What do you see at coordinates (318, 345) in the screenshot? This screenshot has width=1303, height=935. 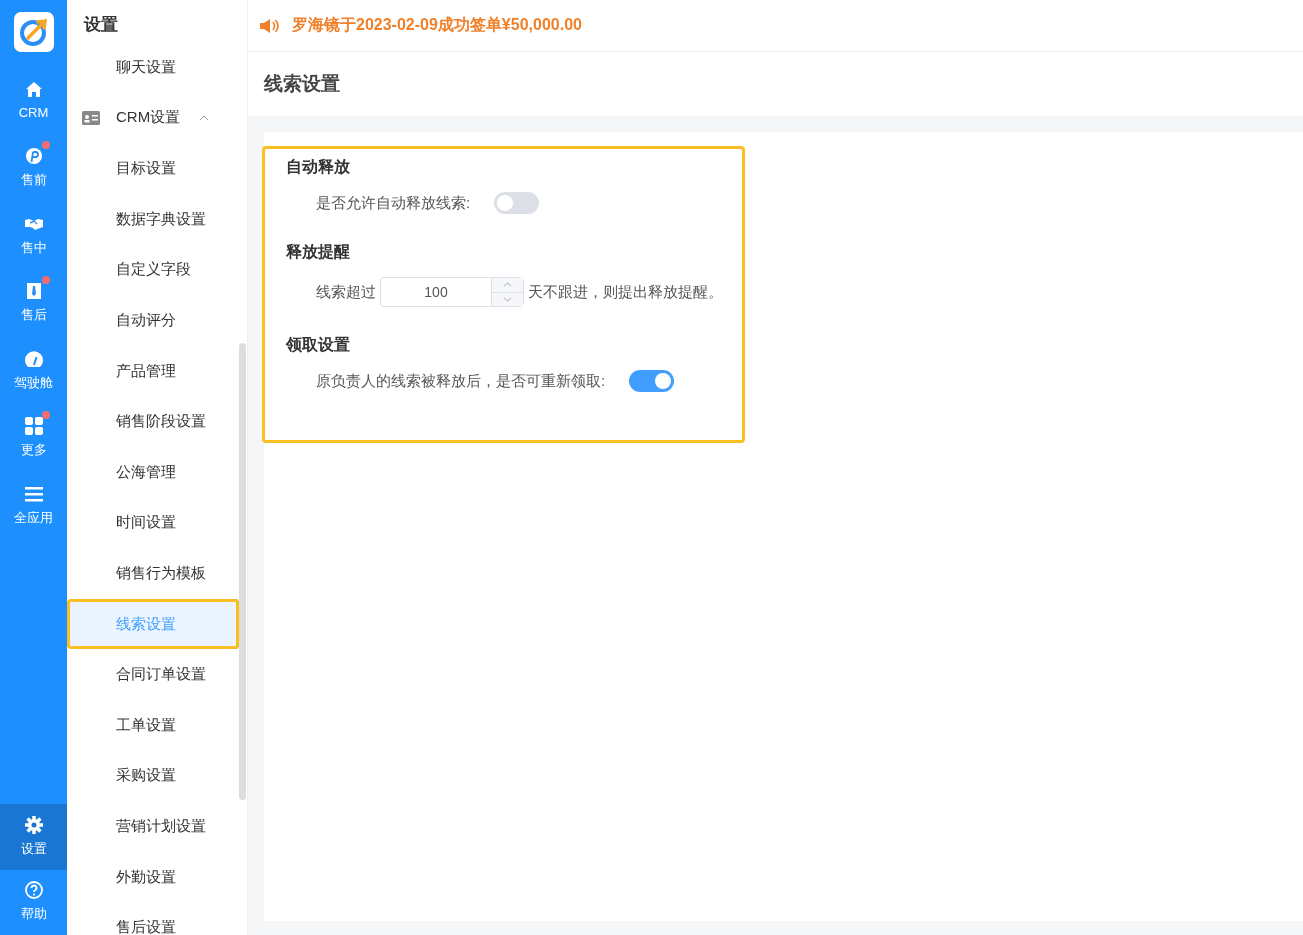 I see `section-heading: 领取设置` at bounding box center [318, 345].